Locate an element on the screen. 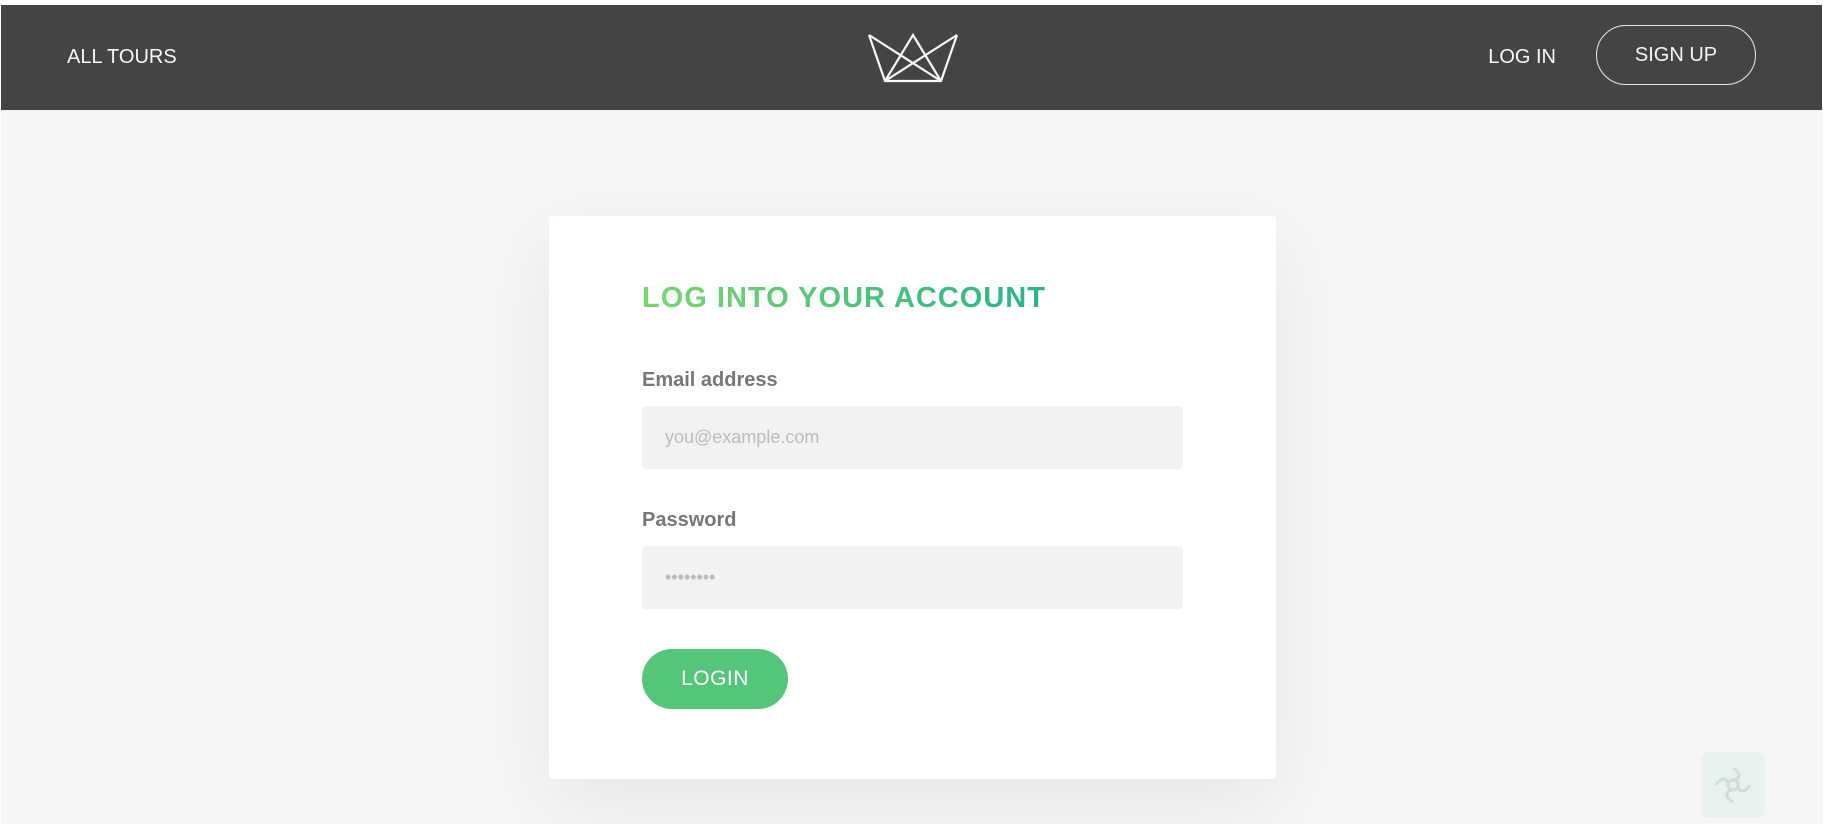 The width and height of the screenshot is (1823, 824). crown-logo-icon is located at coordinates (913, 57).